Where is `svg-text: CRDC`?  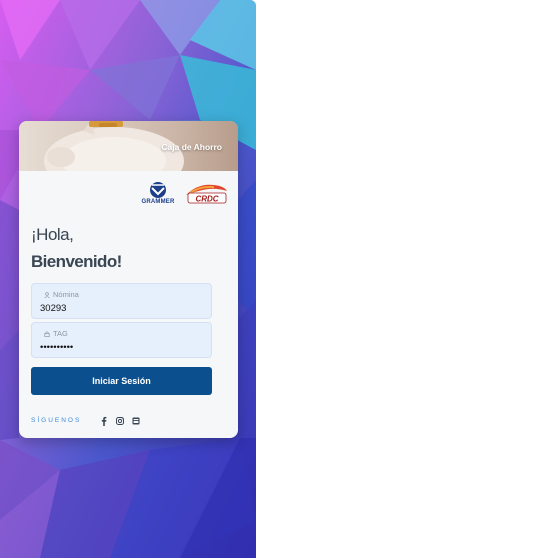 svg-text: CRDC is located at coordinates (206, 199).